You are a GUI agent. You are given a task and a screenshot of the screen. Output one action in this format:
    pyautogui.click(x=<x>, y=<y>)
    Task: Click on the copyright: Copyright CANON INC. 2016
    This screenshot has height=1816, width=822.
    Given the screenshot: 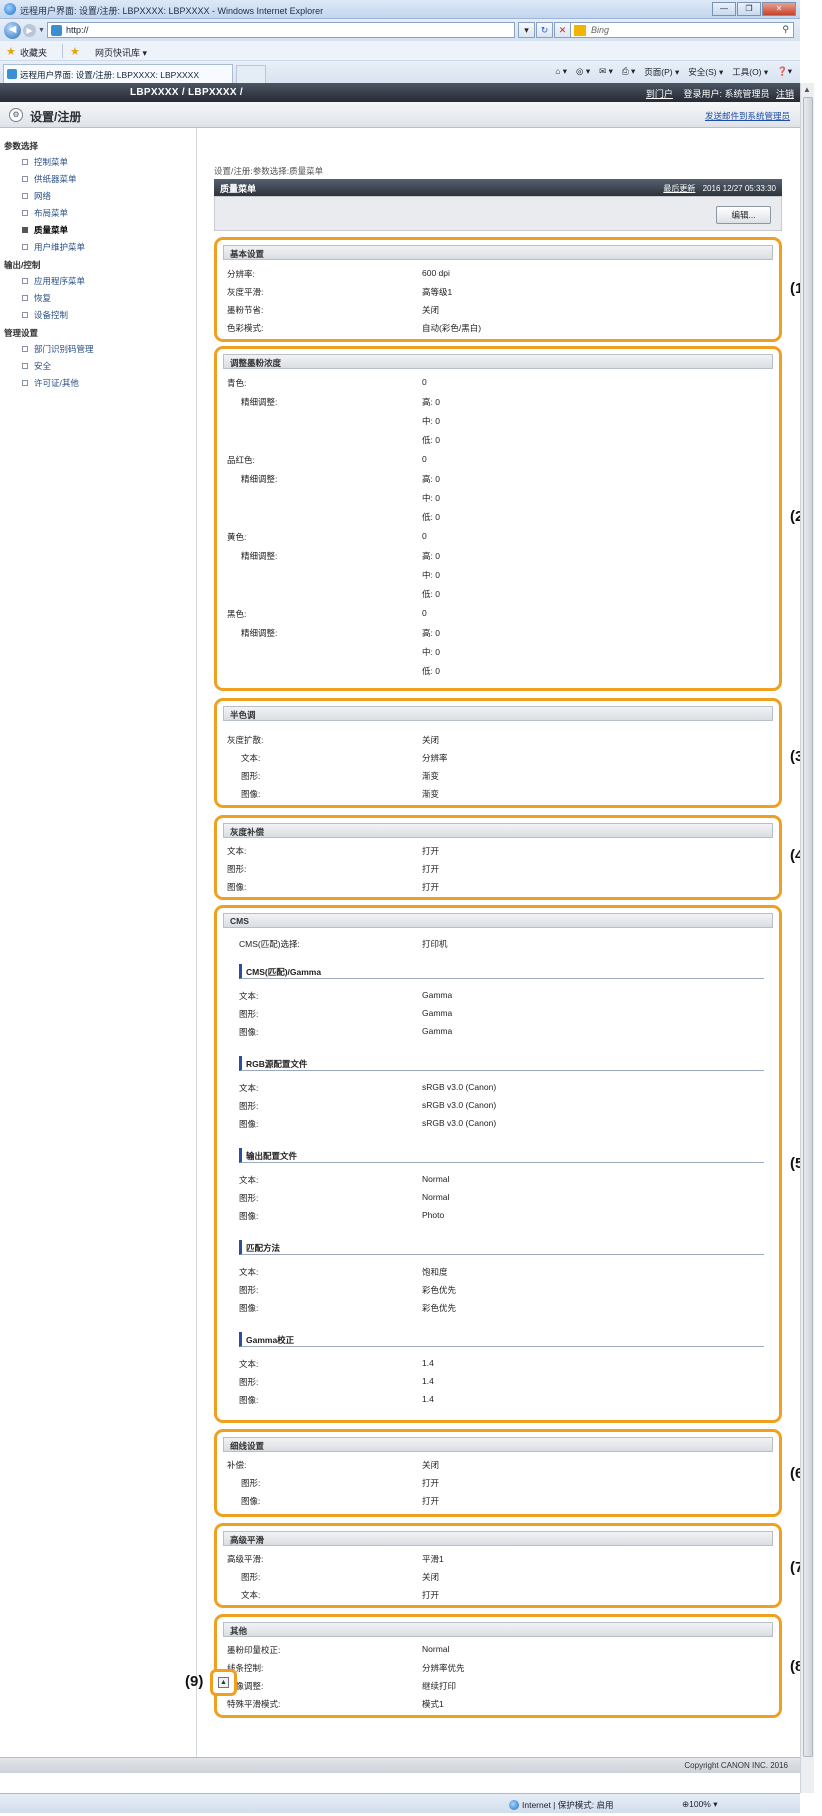 What is the action you would take?
    pyautogui.click(x=736, y=1765)
    